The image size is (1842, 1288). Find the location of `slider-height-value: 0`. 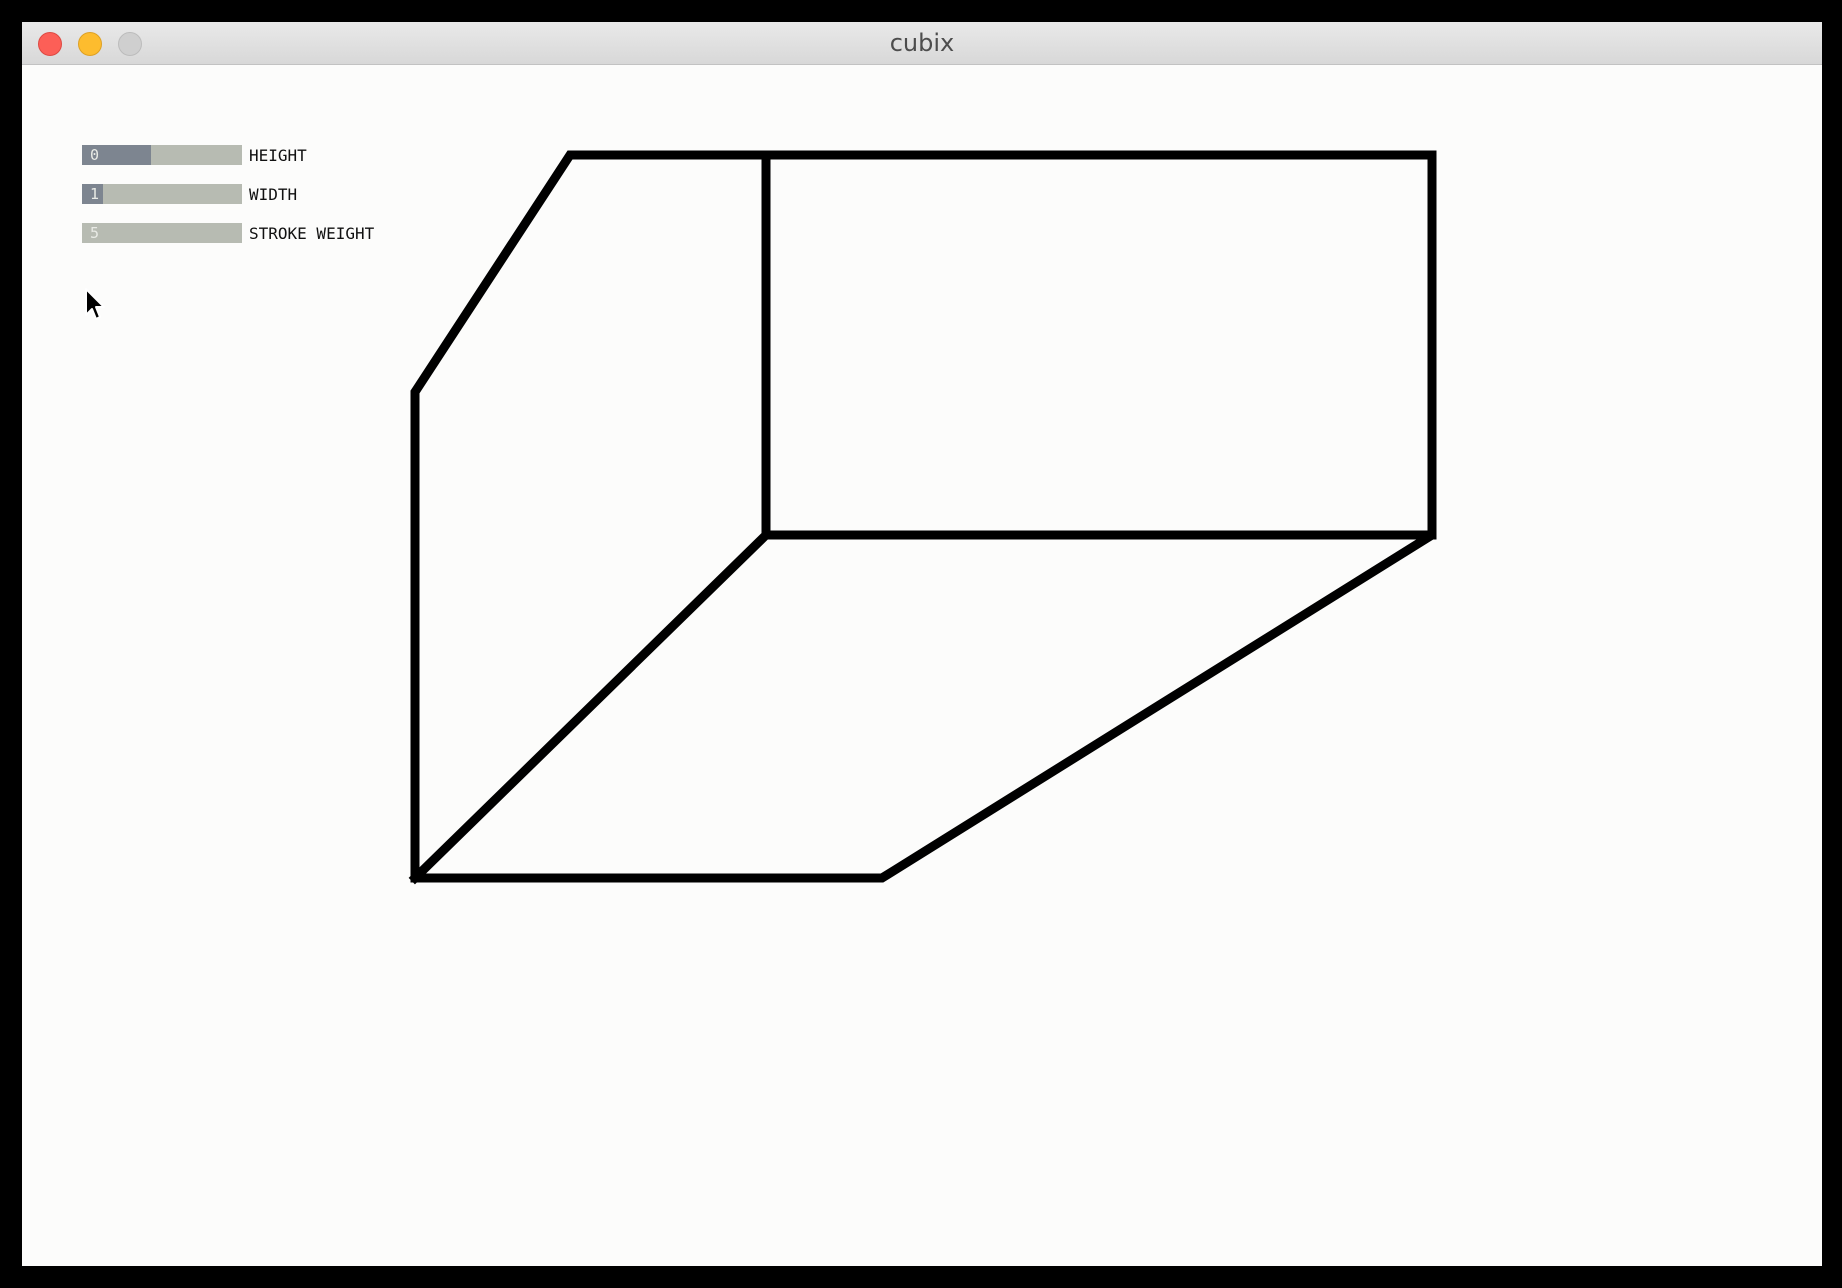

slider-height-value: 0 is located at coordinates (95, 155).